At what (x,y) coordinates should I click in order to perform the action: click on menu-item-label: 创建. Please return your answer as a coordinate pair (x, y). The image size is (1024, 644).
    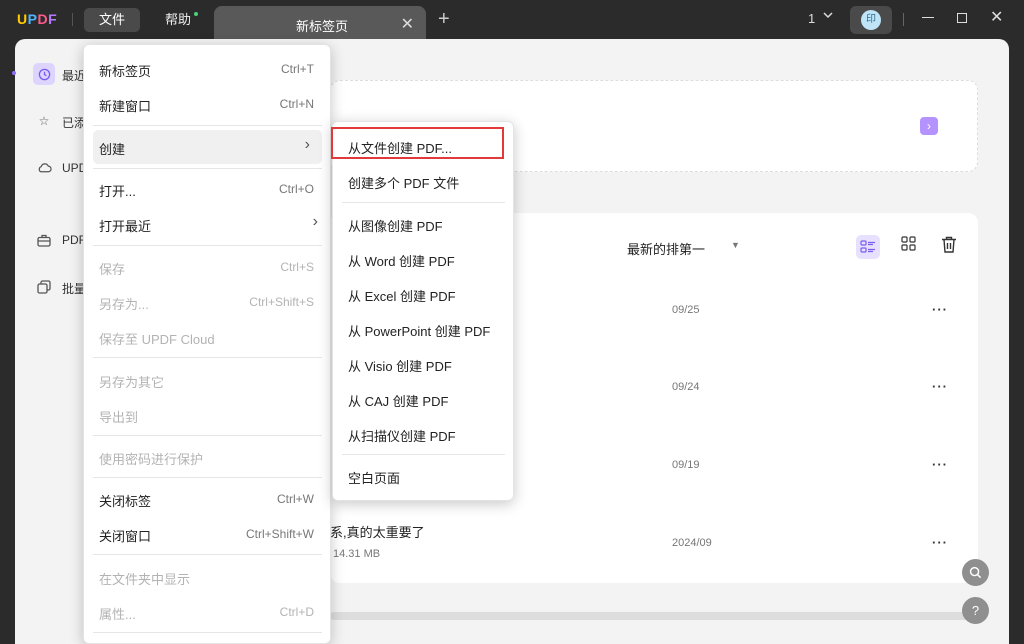
    Looking at the image, I should click on (112, 149).